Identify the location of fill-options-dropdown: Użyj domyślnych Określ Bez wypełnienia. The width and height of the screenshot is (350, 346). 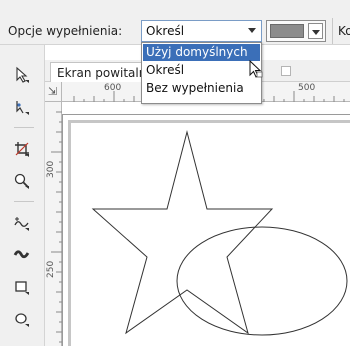
(201, 73).